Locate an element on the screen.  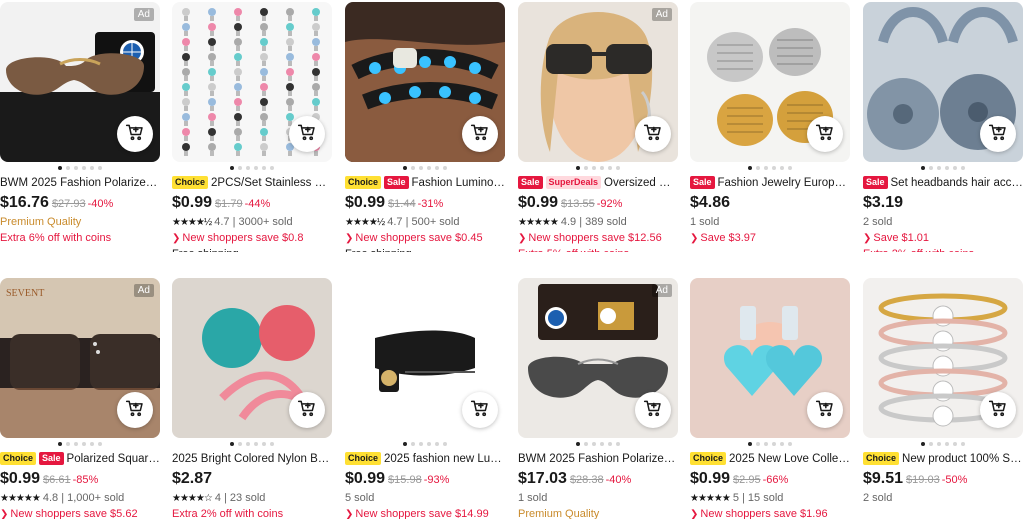
product-title: ChoiceSalePolarized Square Sunglasses is located at coordinates (80, 459).